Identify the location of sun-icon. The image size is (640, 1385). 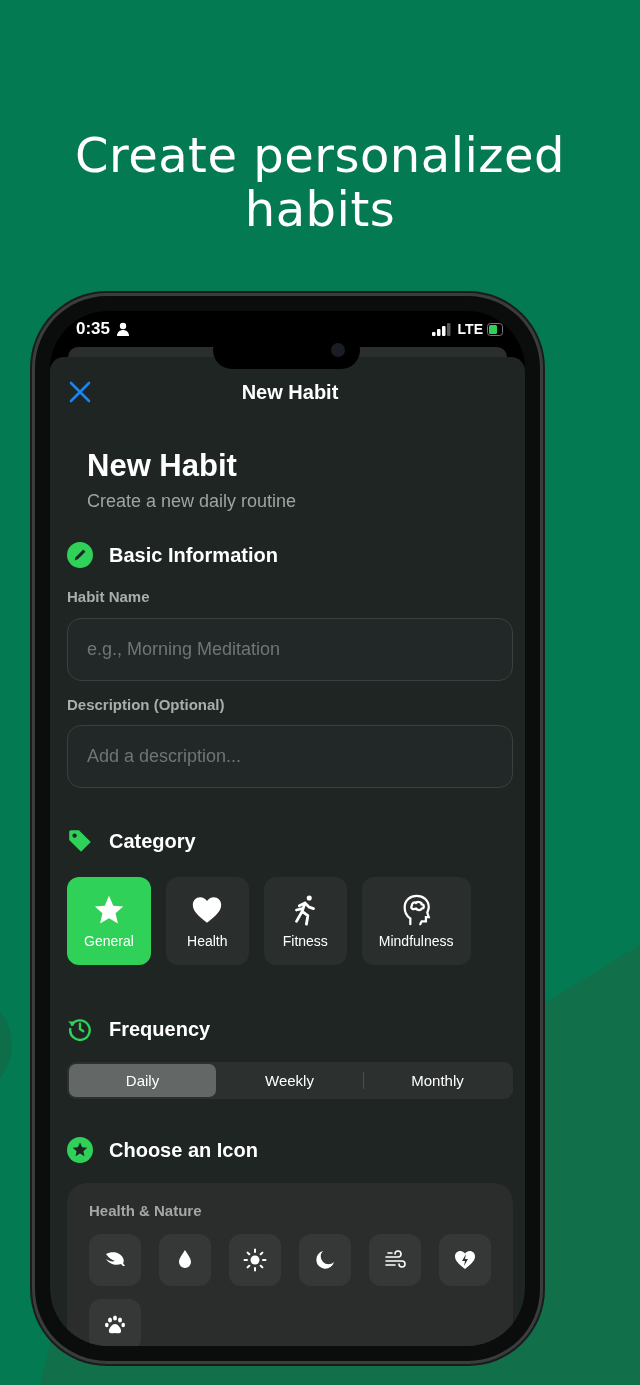
(255, 1260).